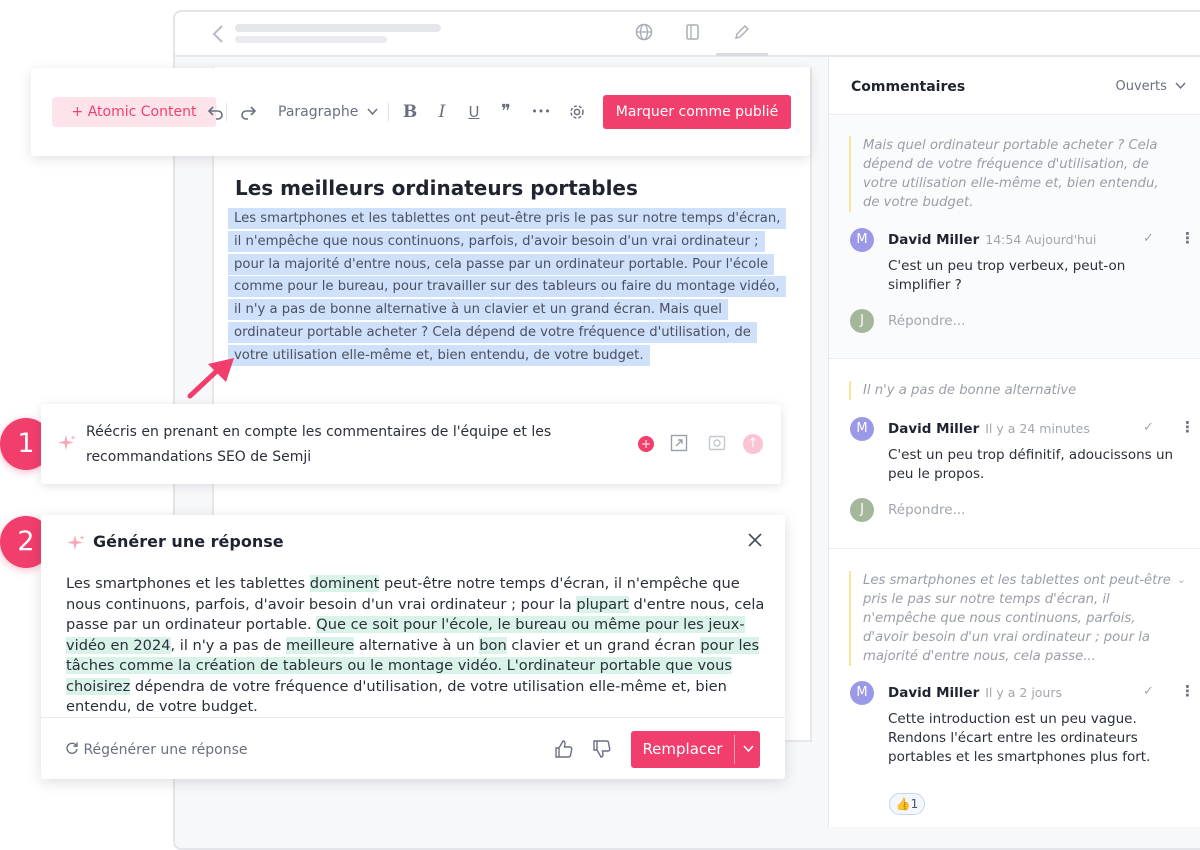 This screenshot has width=1200, height=850. I want to click on atomic-content-button: + Atomic Content, so click(134, 112).